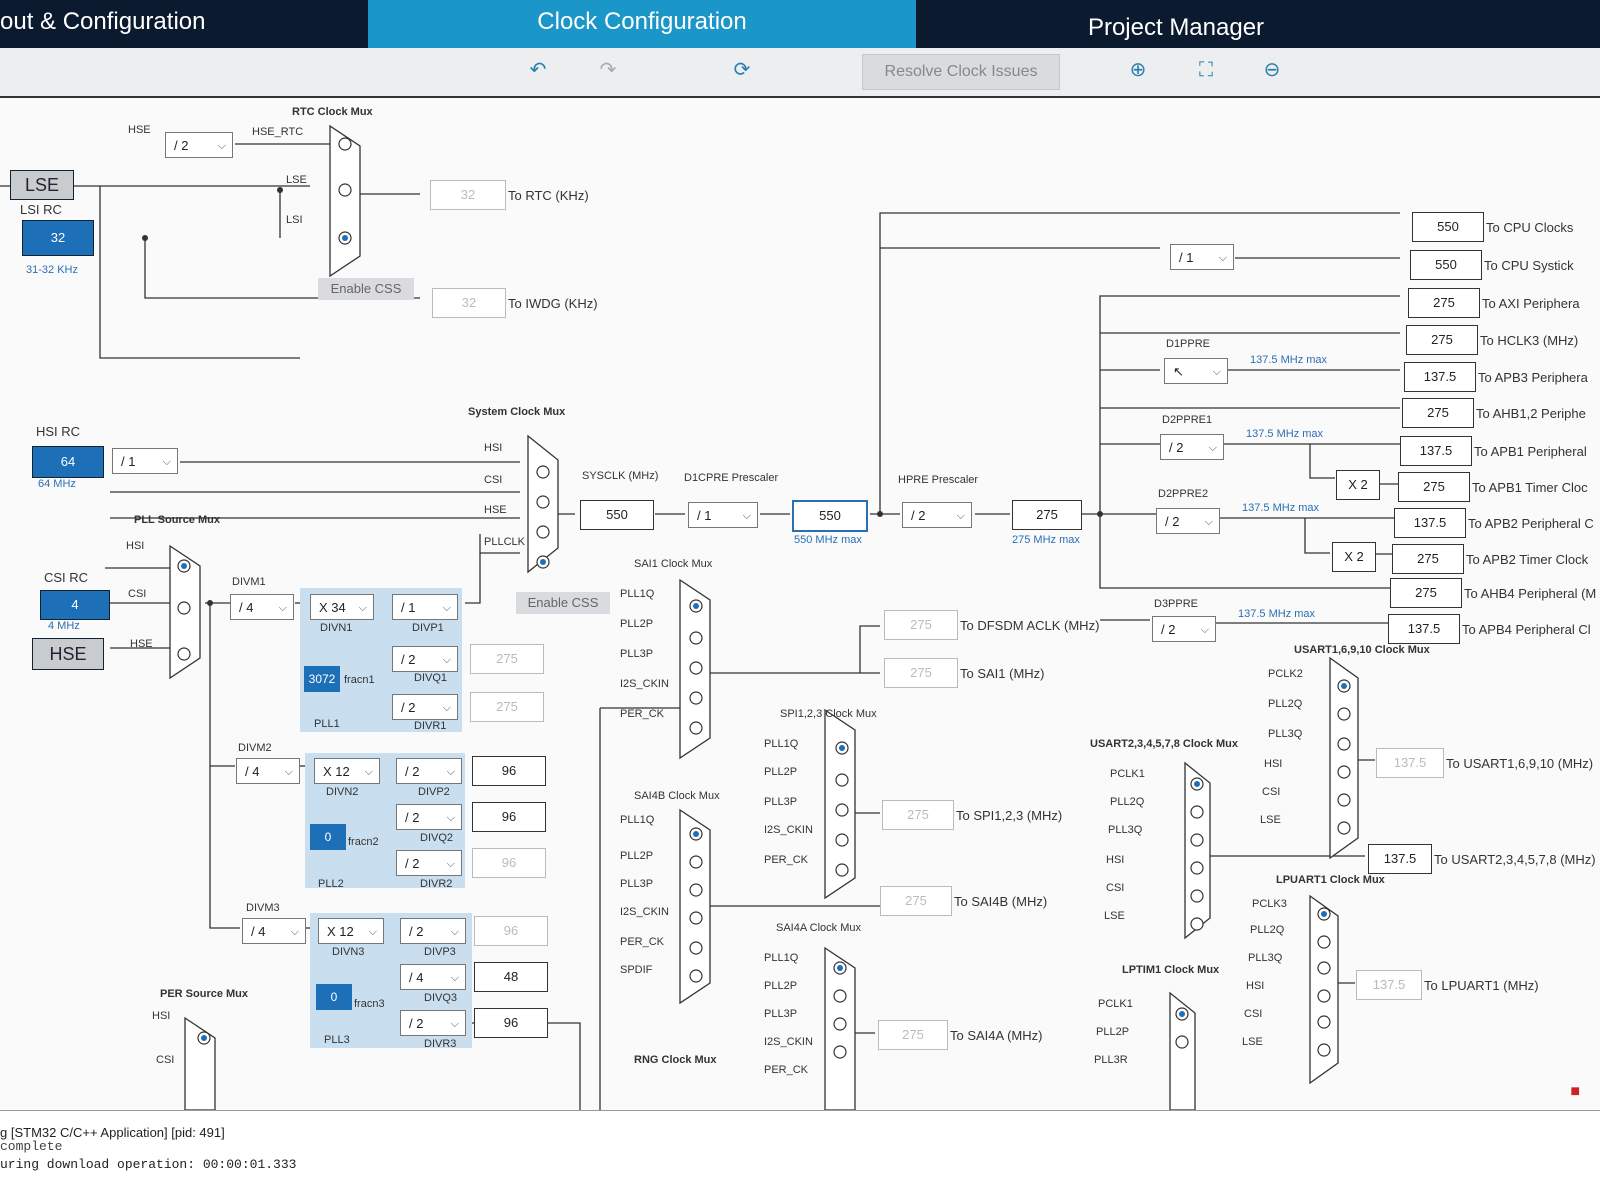 This screenshot has height=1201, width=1600. Describe the element at coordinates (961, 72) in the screenshot. I see `resolve-clock-issues-button: Resolve Clock Issues` at that location.